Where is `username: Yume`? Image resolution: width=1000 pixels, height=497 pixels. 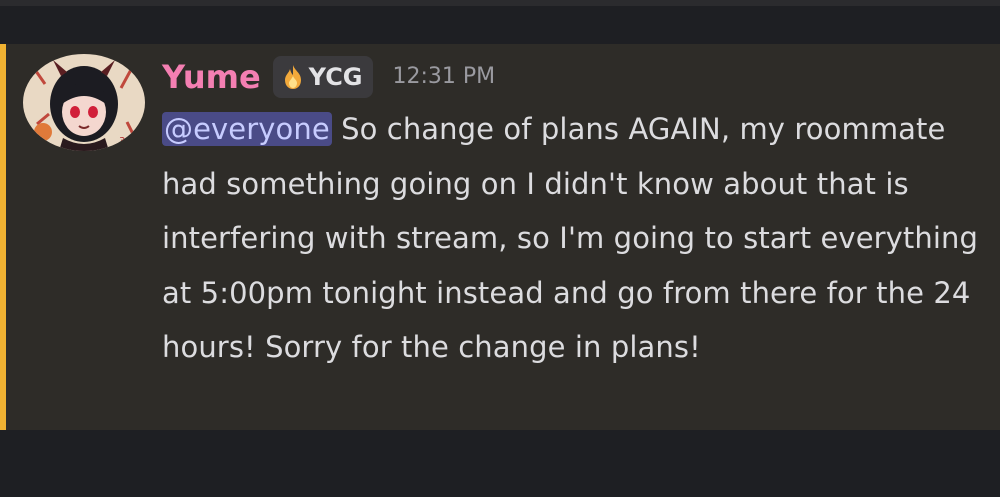
username: Yume is located at coordinates (211, 77).